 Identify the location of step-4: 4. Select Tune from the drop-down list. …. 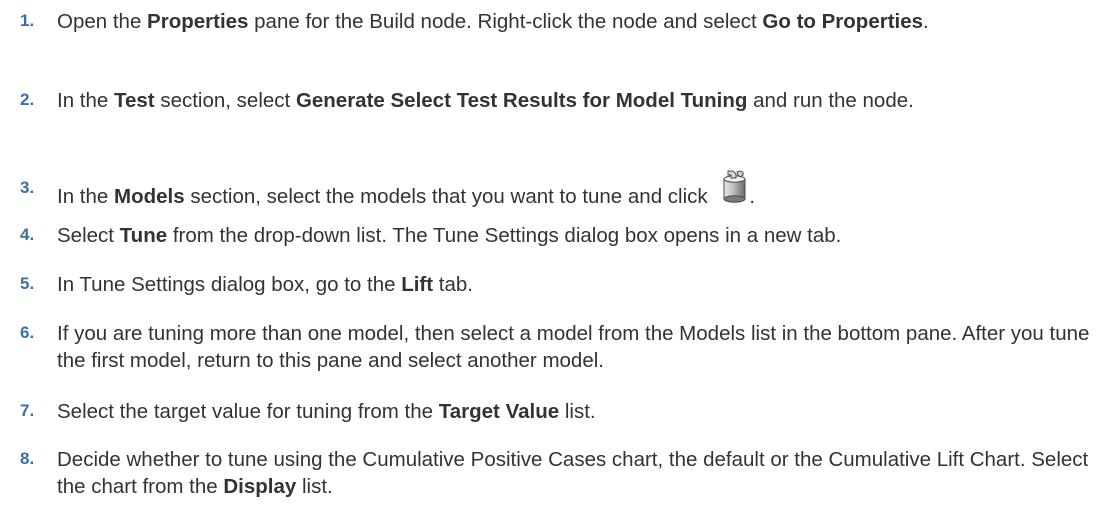
(558, 235).